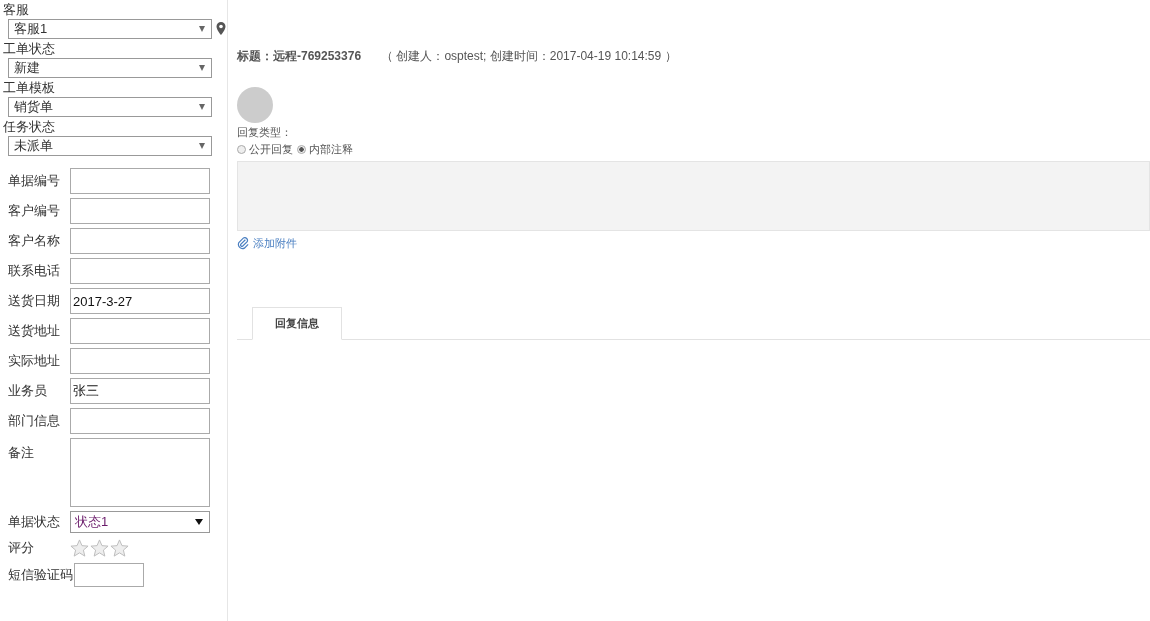  I want to click on field-label: 部门信息, so click(34, 421).